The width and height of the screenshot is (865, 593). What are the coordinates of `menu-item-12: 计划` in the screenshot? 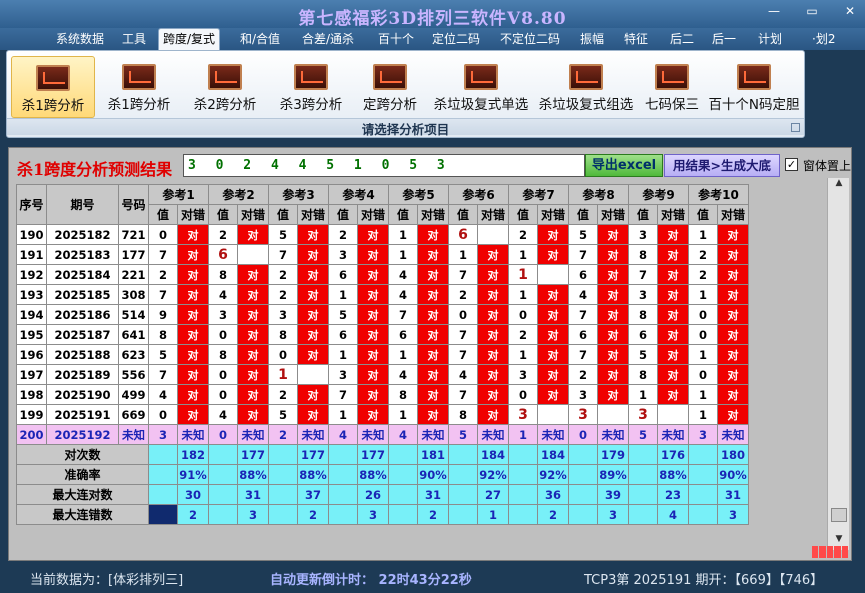 It's located at (770, 39).